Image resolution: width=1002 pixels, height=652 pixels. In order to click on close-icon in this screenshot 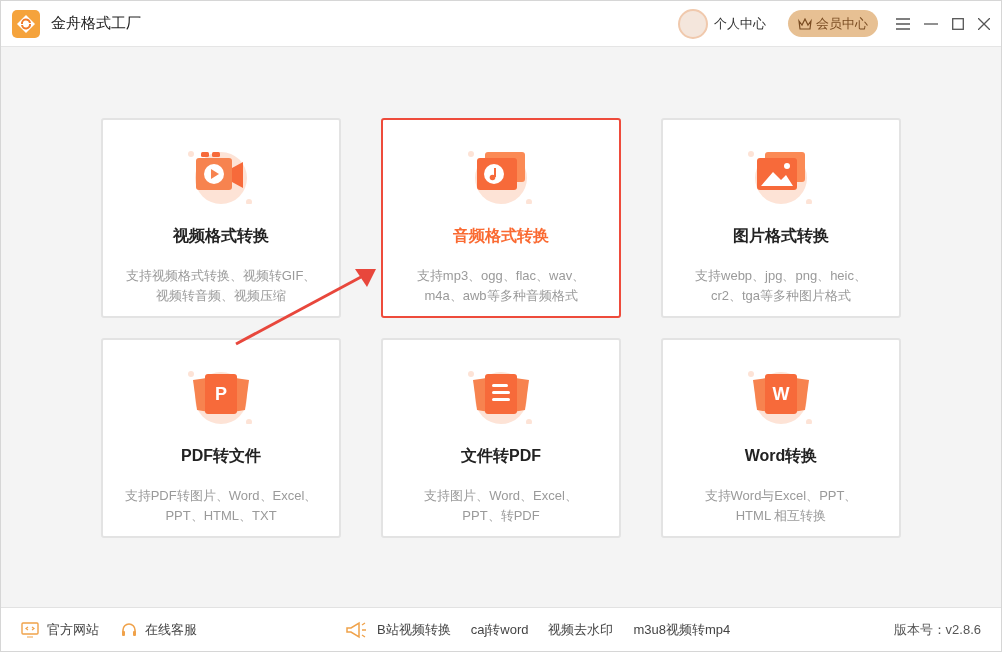, I will do `click(984, 23)`.